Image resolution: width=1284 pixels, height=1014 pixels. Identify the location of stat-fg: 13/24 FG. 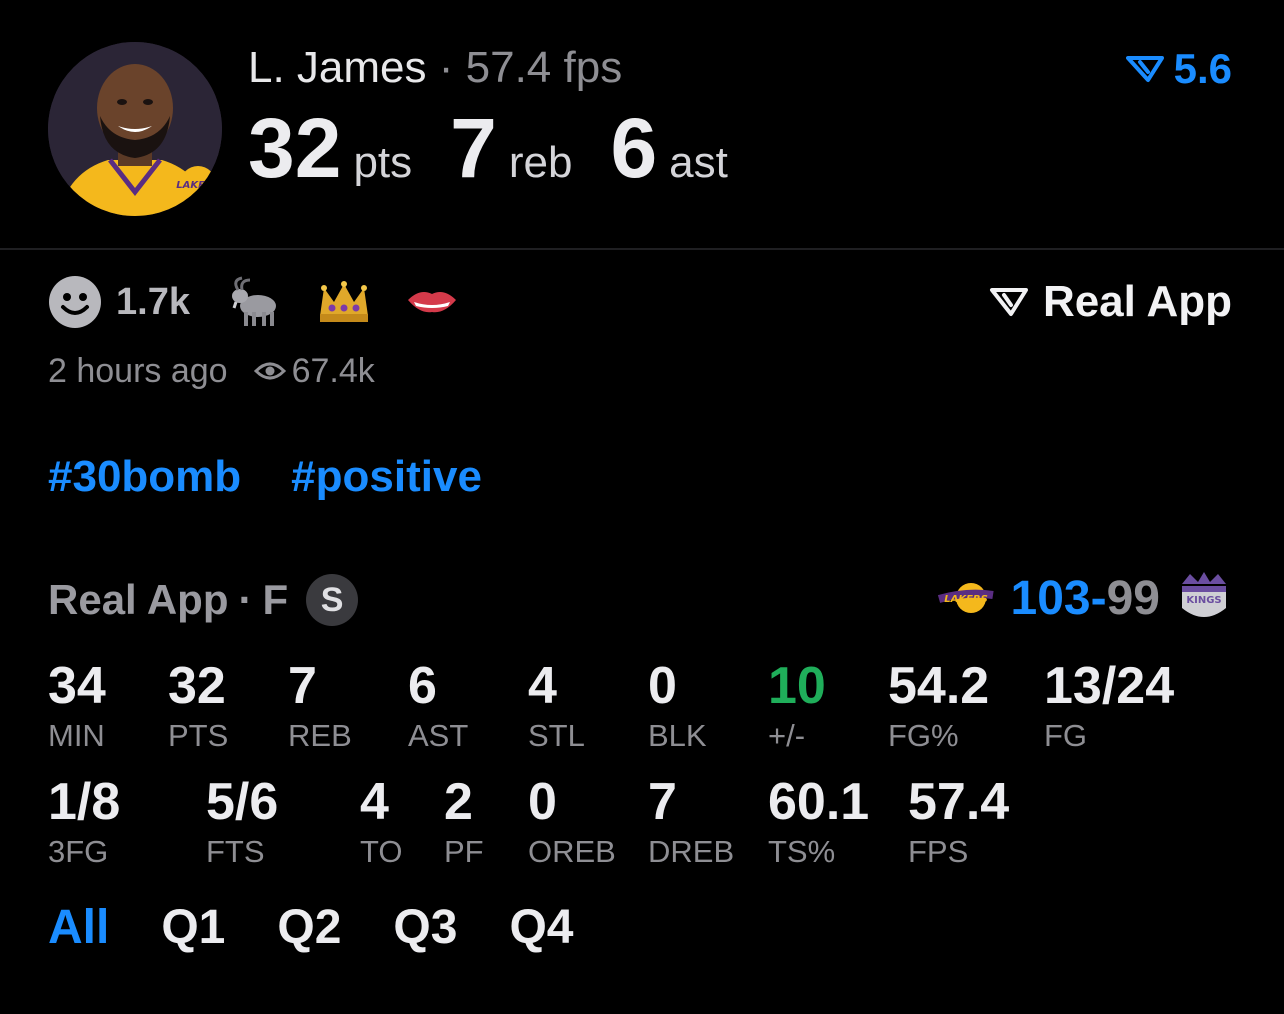
(1109, 705).